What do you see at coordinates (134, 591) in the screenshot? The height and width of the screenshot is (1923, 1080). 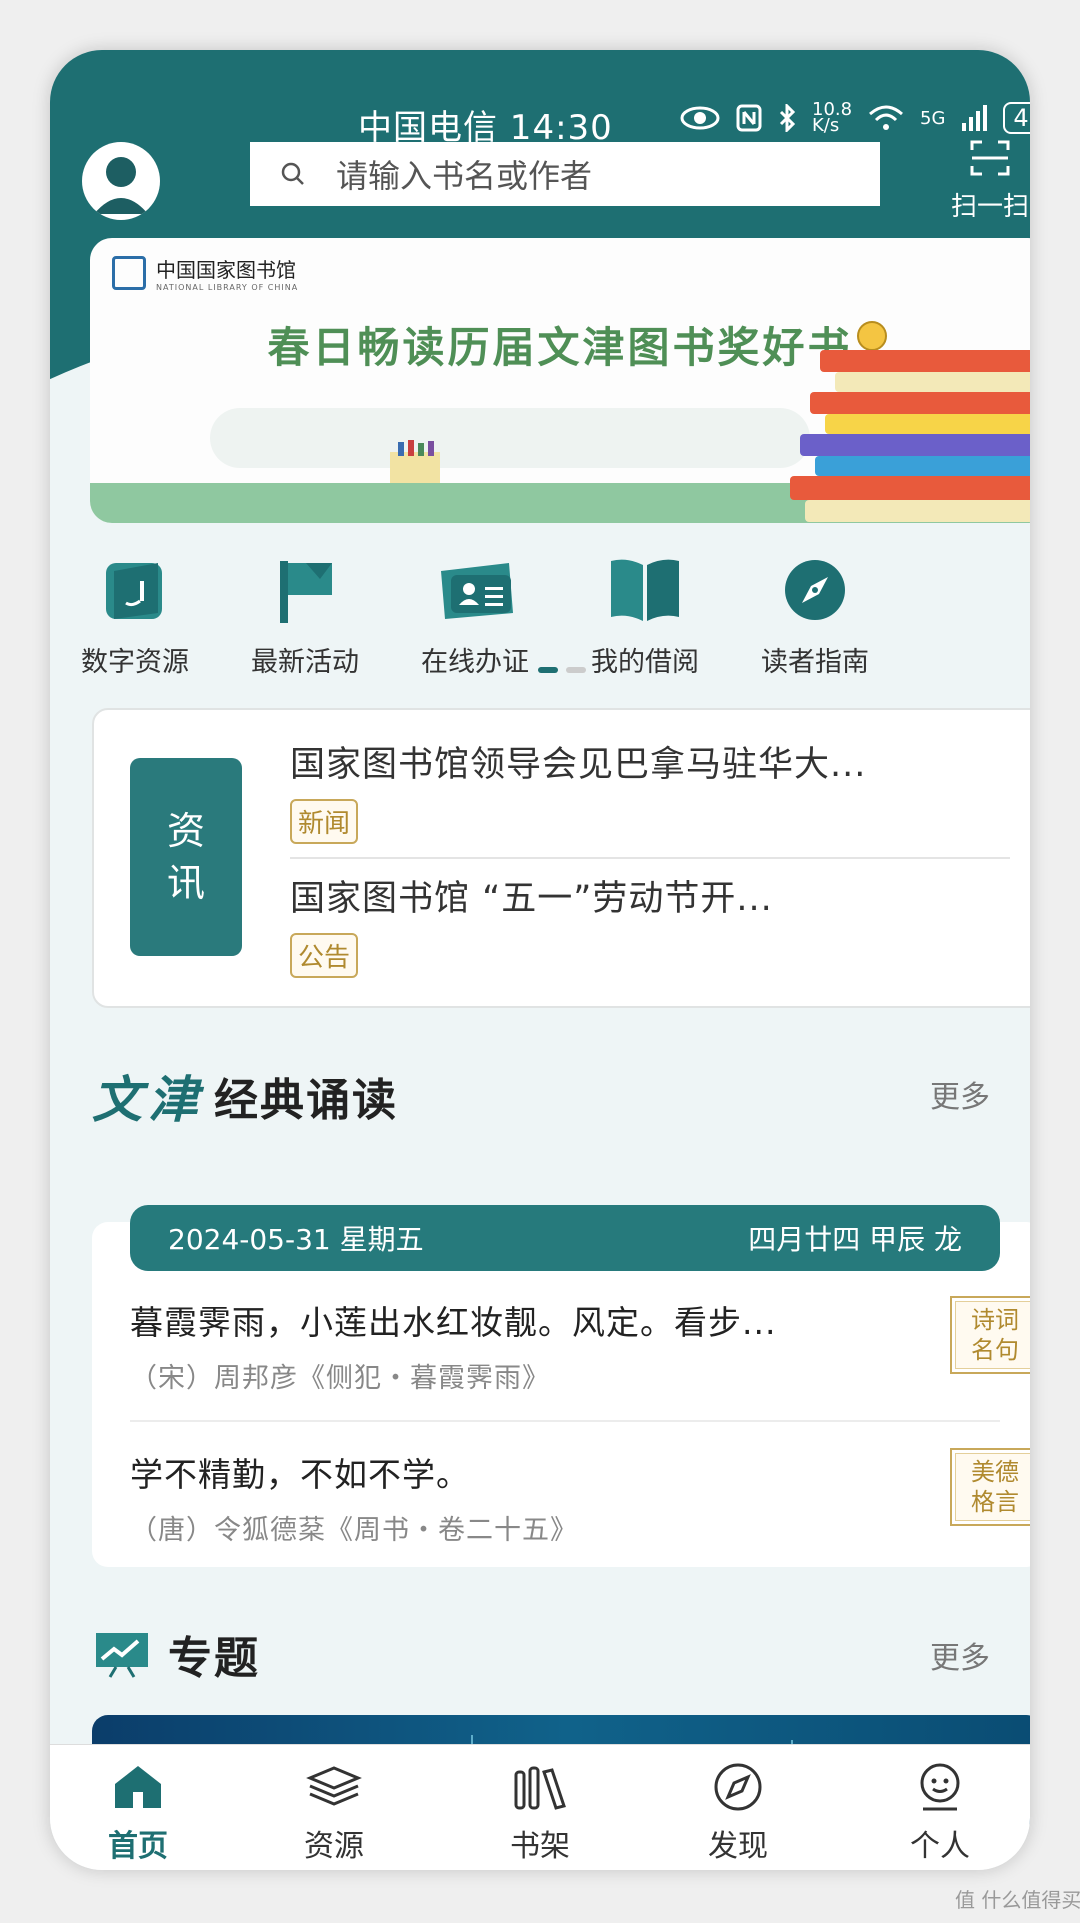 I see `book-tablet-icon` at bounding box center [134, 591].